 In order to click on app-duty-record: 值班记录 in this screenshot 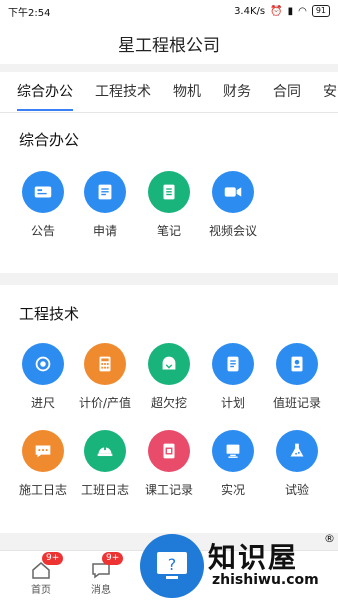, I will do `click(297, 377)`.